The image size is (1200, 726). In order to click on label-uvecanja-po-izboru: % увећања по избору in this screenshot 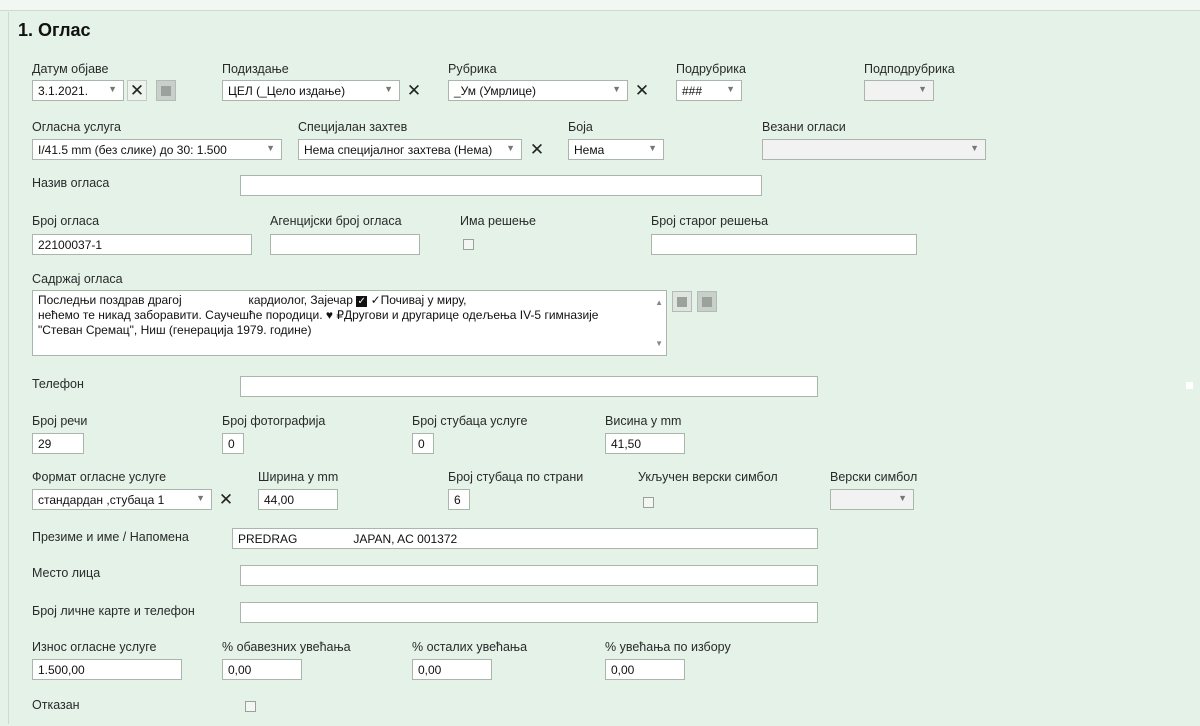, I will do `click(668, 647)`.